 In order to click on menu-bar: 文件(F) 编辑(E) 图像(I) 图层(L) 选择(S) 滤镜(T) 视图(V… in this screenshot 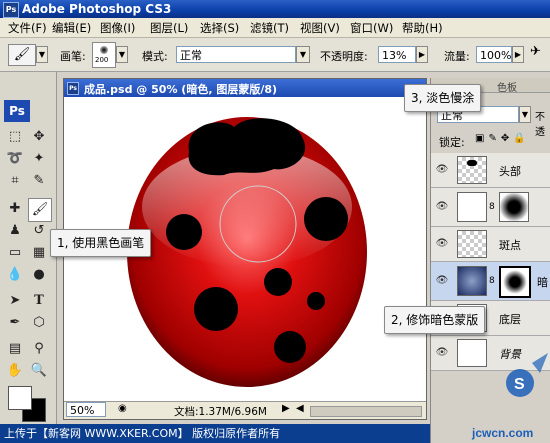, I will do `click(275, 28)`.